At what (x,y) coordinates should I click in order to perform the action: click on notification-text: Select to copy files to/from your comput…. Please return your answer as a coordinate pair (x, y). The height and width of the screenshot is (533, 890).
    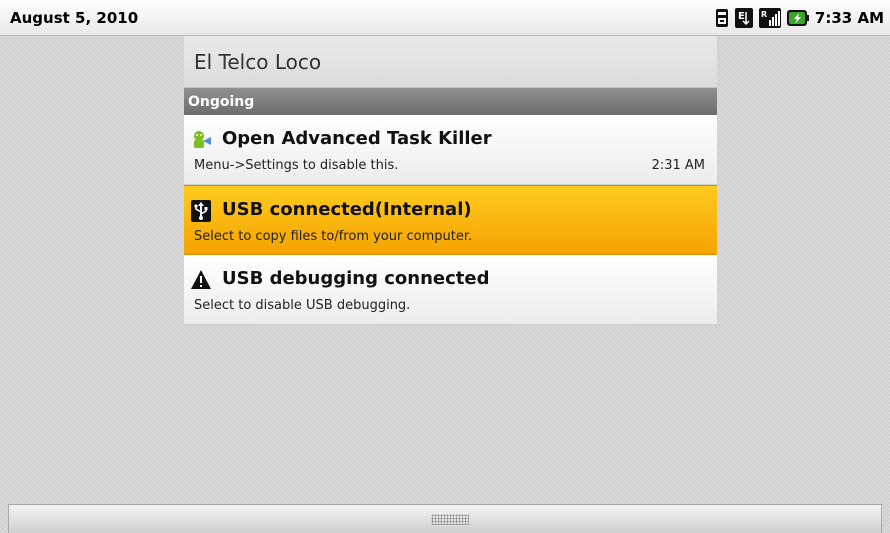
    Looking at the image, I should click on (333, 236).